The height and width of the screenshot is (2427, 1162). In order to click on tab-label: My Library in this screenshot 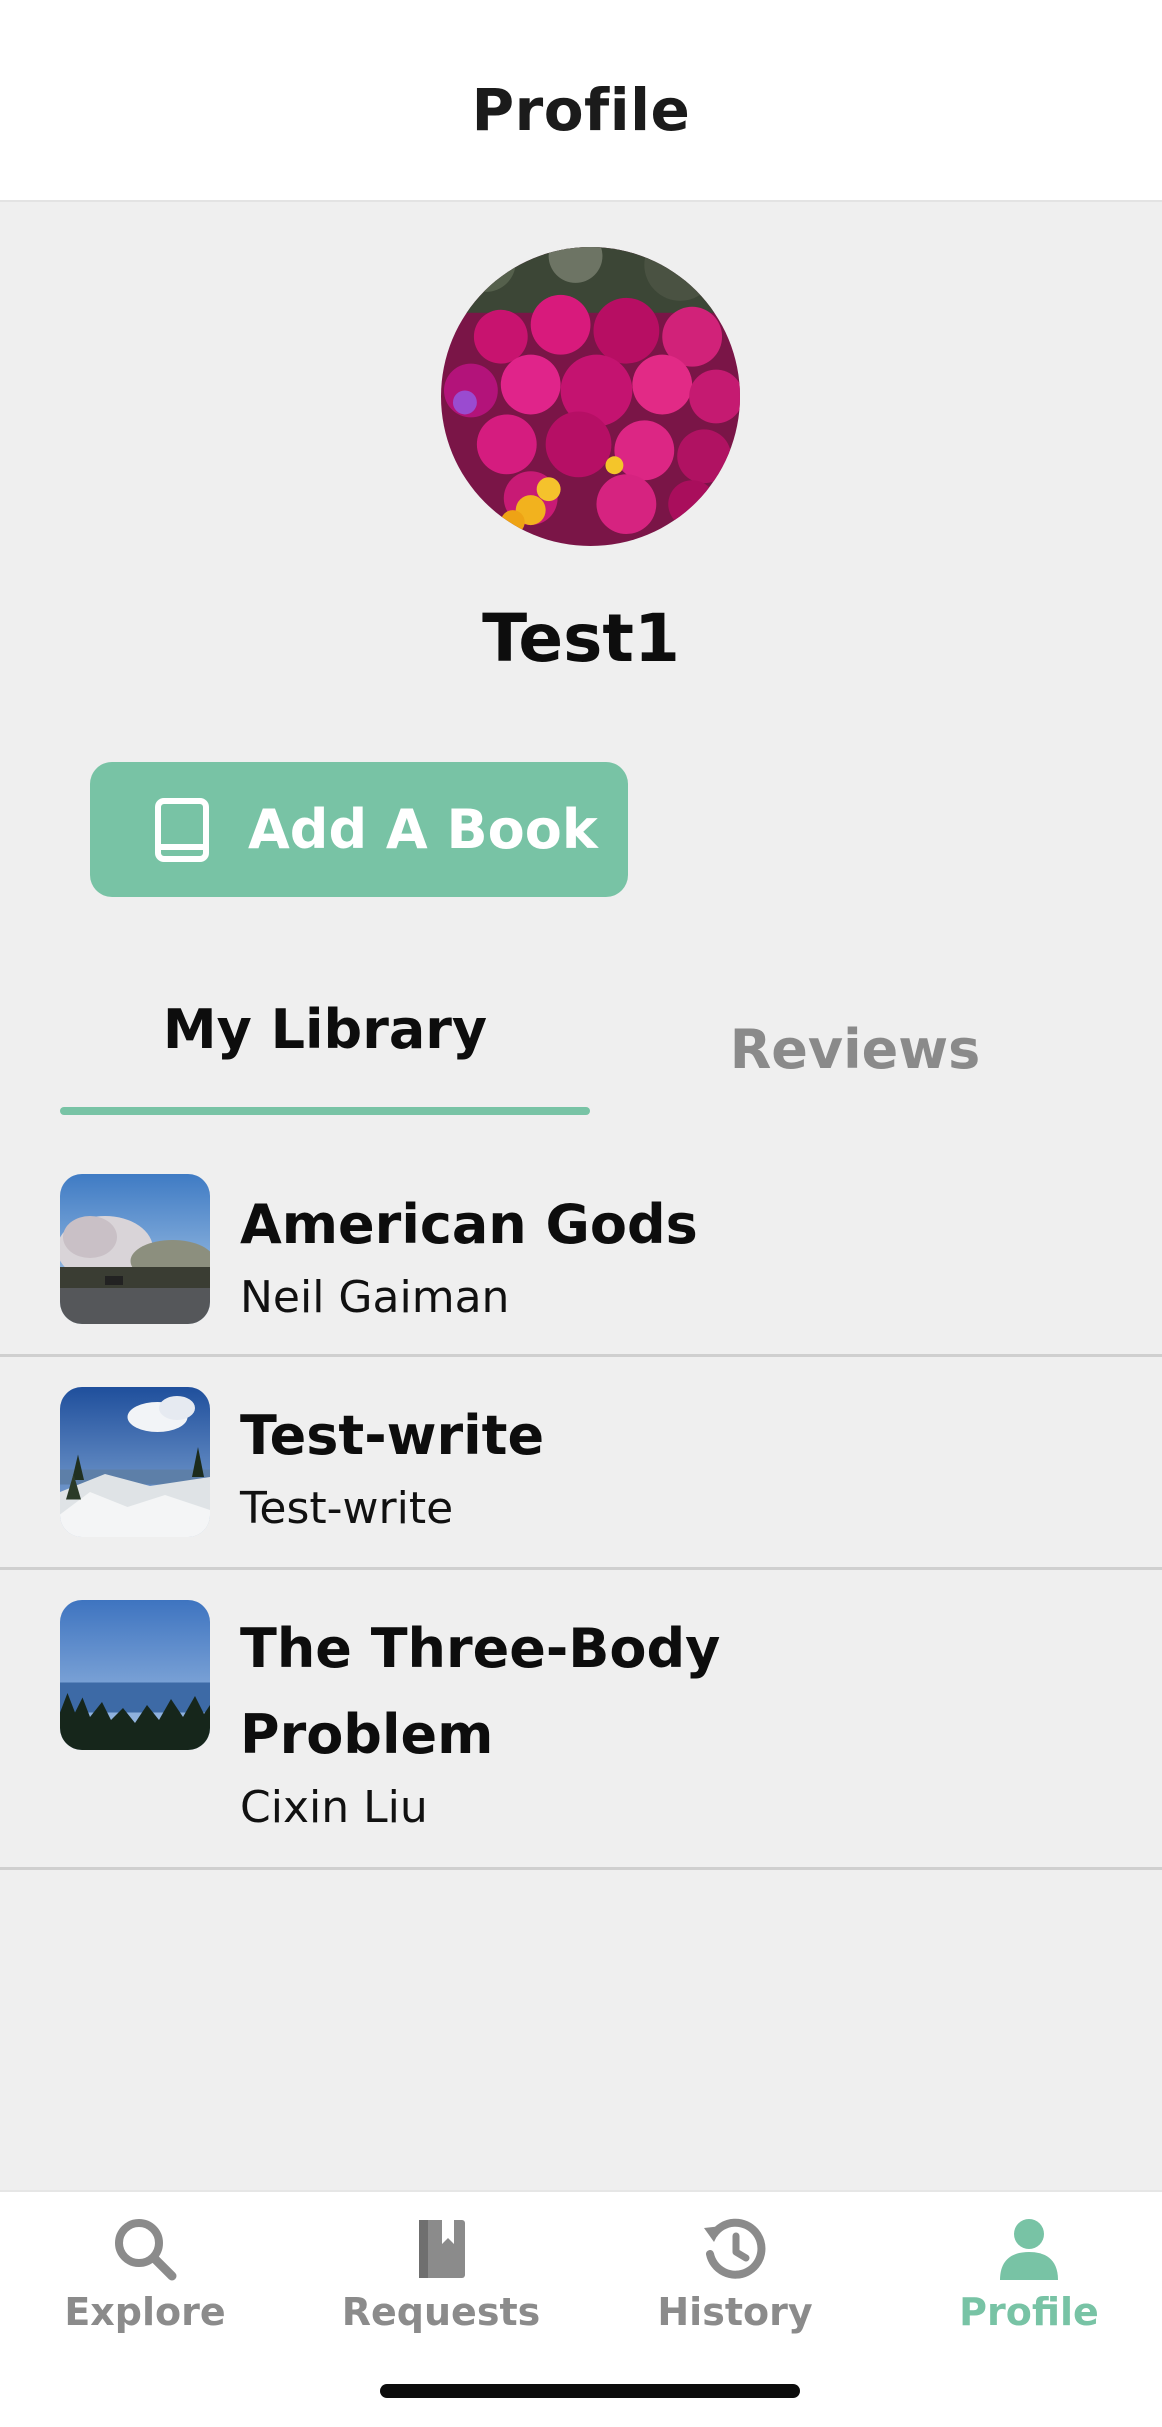, I will do `click(325, 1029)`.